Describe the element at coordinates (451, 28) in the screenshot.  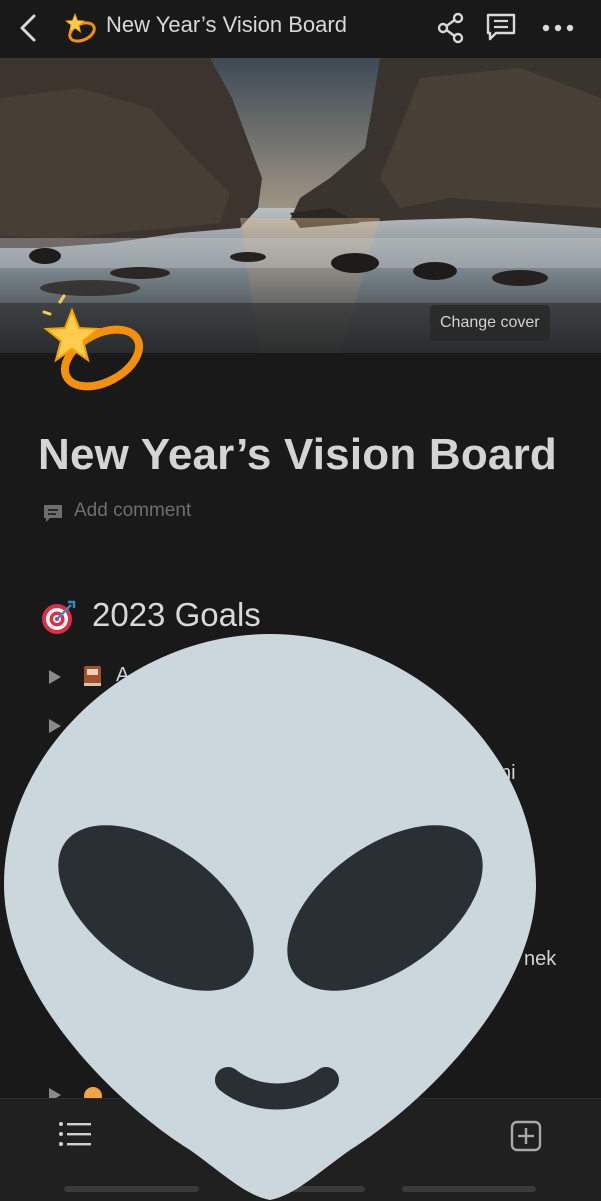
I see `share-icon` at that location.